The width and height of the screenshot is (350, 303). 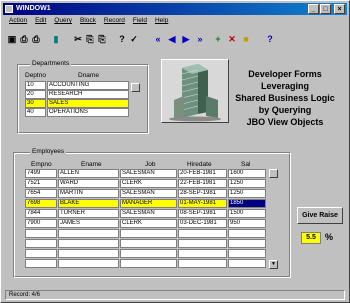 I want to click on emp-empno-cell: 7844, so click(x=41, y=213).